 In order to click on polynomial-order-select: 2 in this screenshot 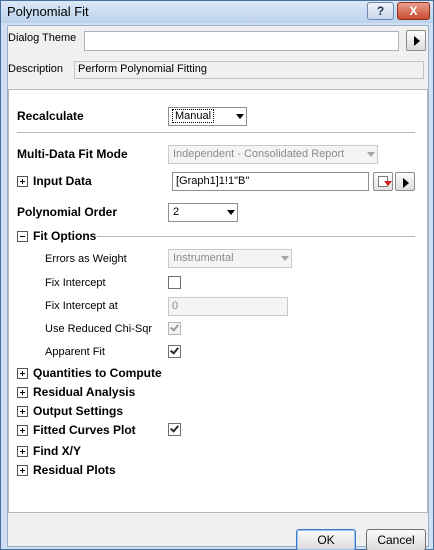, I will do `click(203, 212)`.